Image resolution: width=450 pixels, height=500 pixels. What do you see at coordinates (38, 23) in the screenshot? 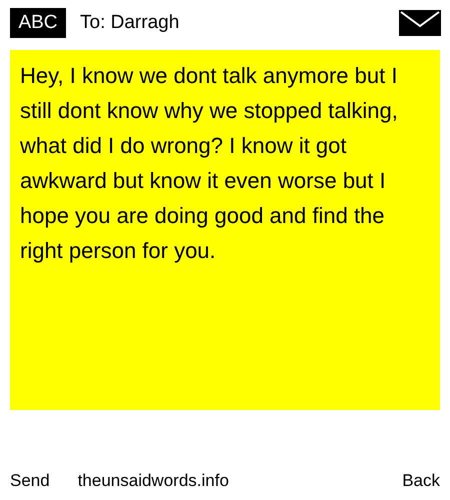
I see `logo-badge: ABC` at bounding box center [38, 23].